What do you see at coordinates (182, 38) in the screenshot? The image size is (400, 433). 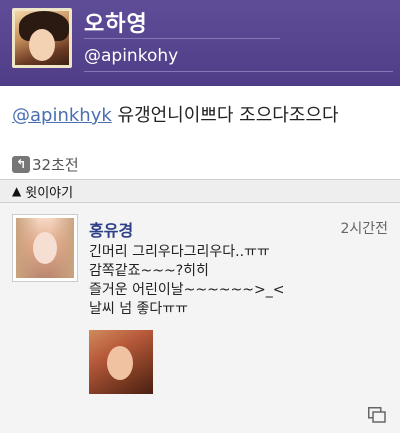 I see `header-divider` at bounding box center [182, 38].